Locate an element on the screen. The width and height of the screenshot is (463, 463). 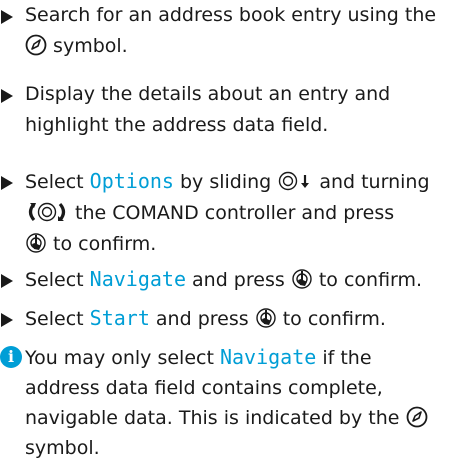
controller-turn-icon is located at coordinates (47, 212).